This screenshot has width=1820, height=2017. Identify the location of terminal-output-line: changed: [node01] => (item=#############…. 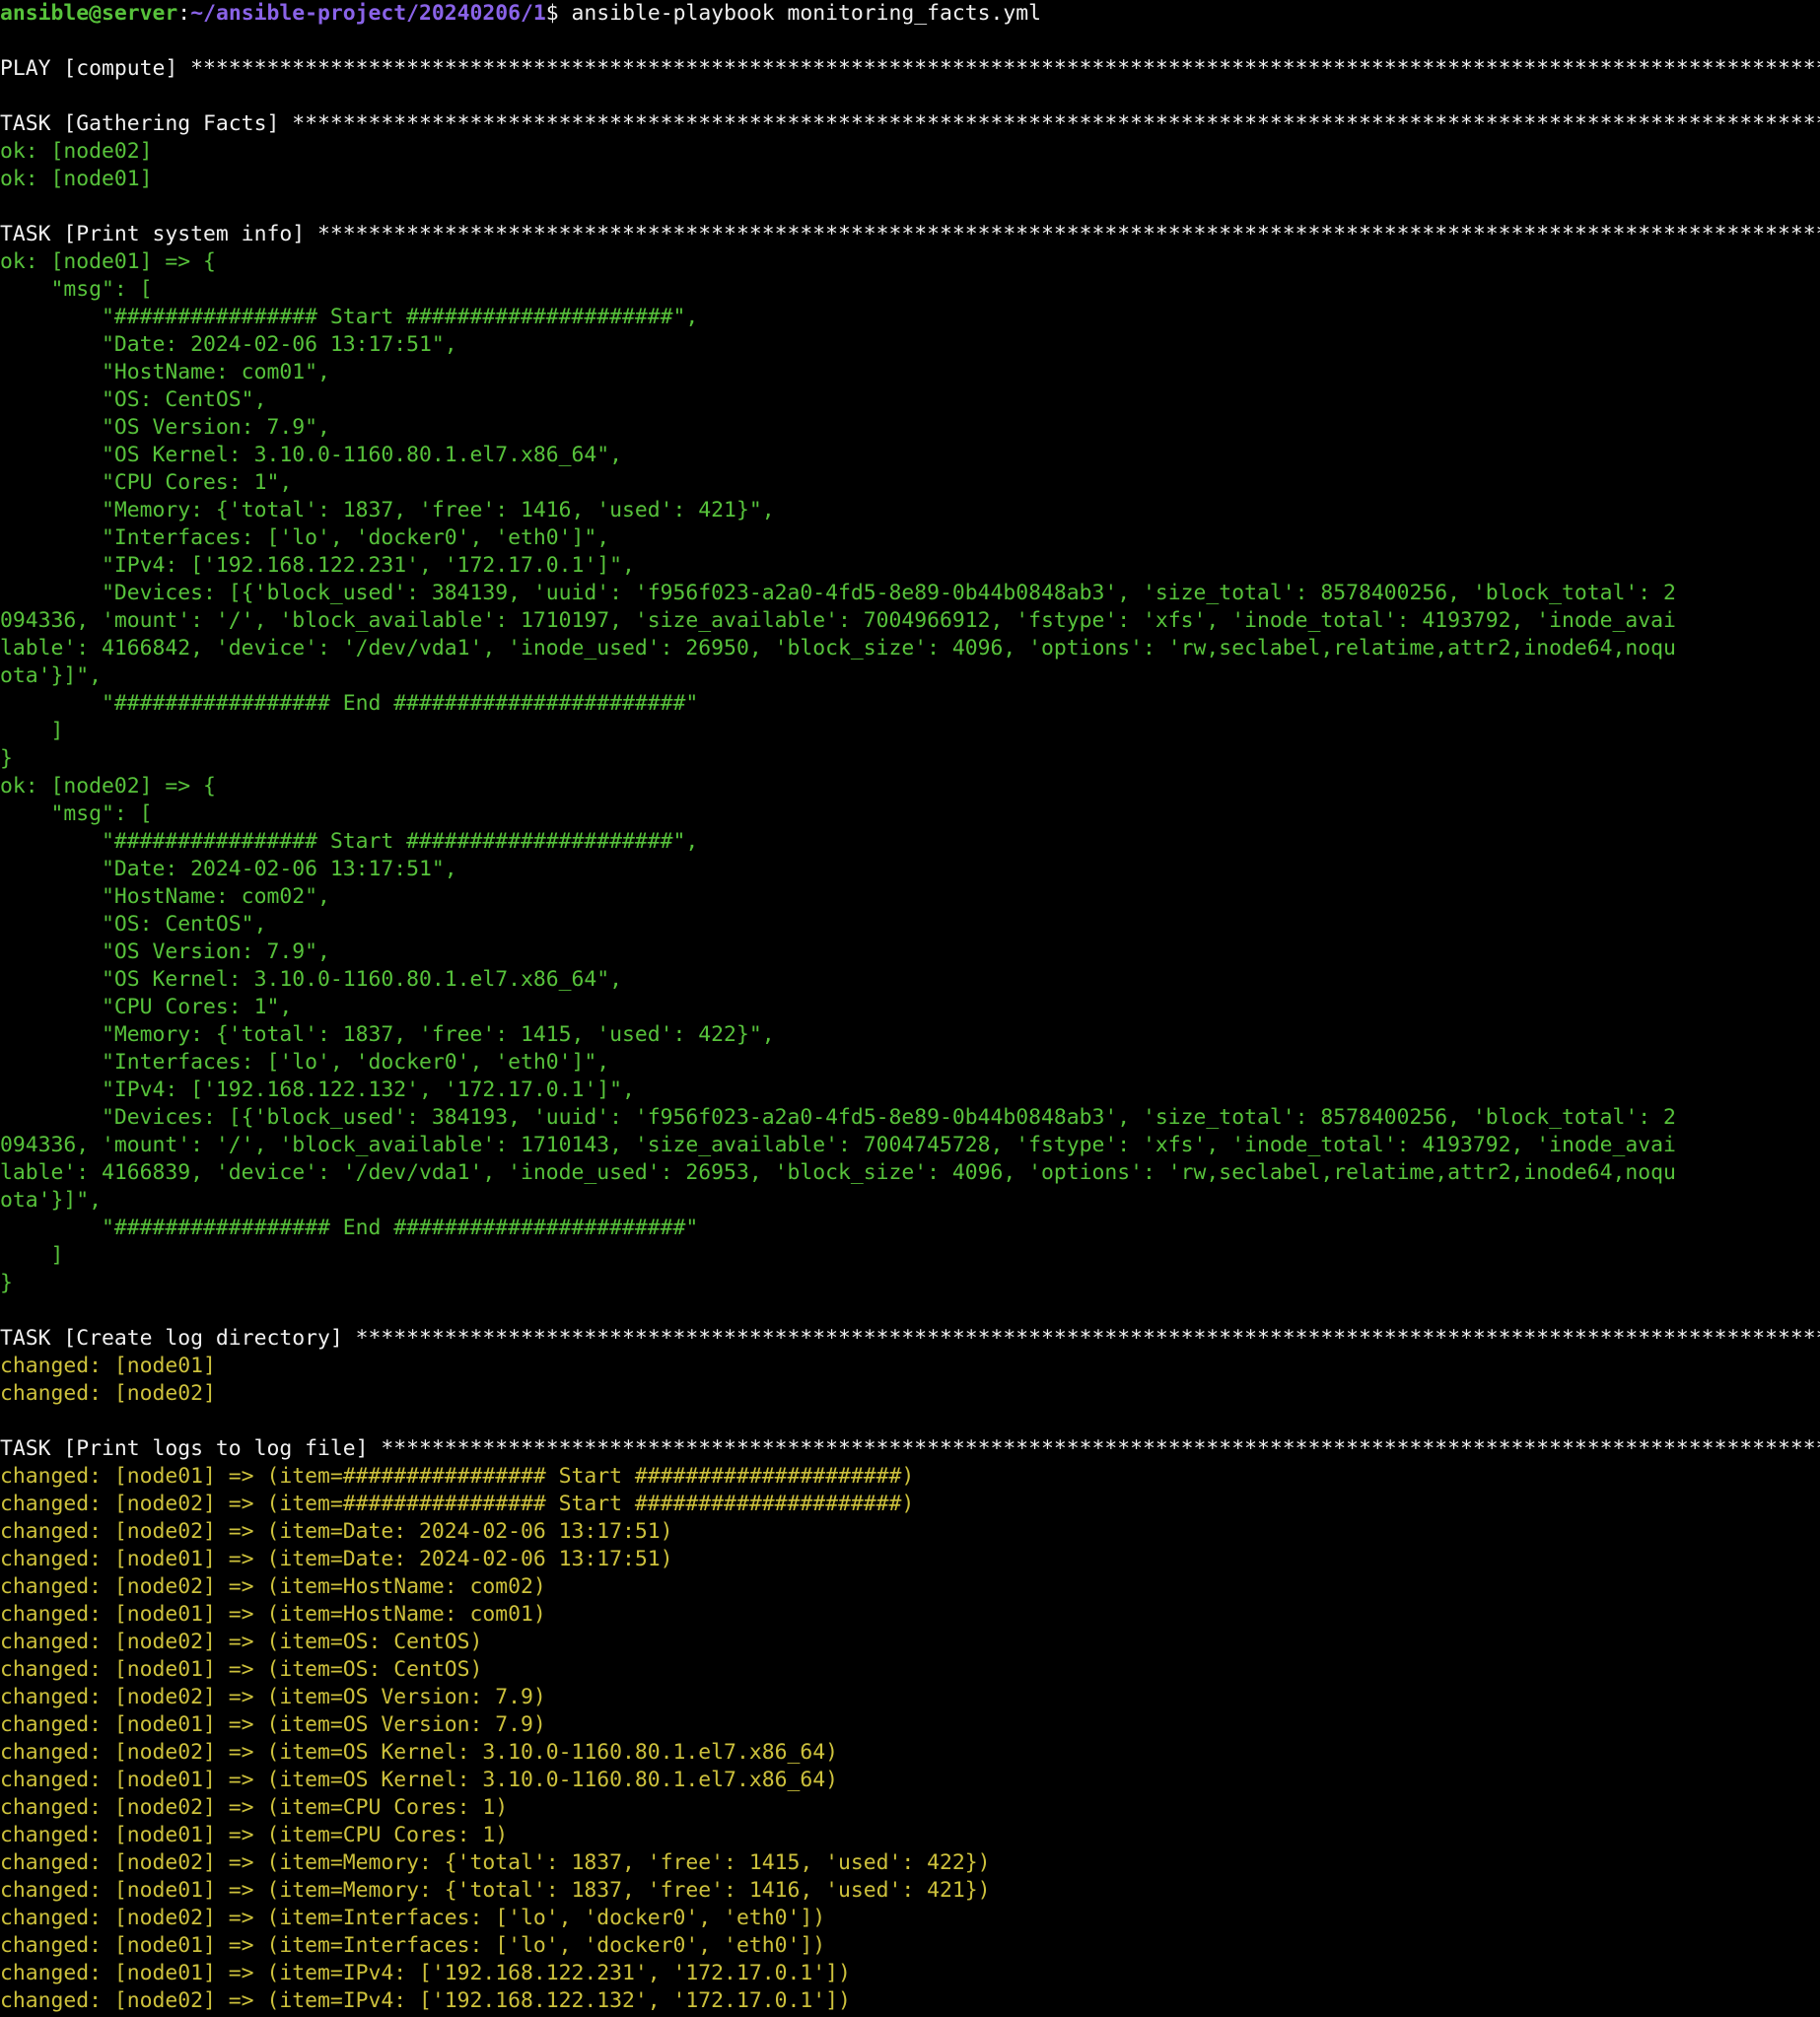
(457, 1477).